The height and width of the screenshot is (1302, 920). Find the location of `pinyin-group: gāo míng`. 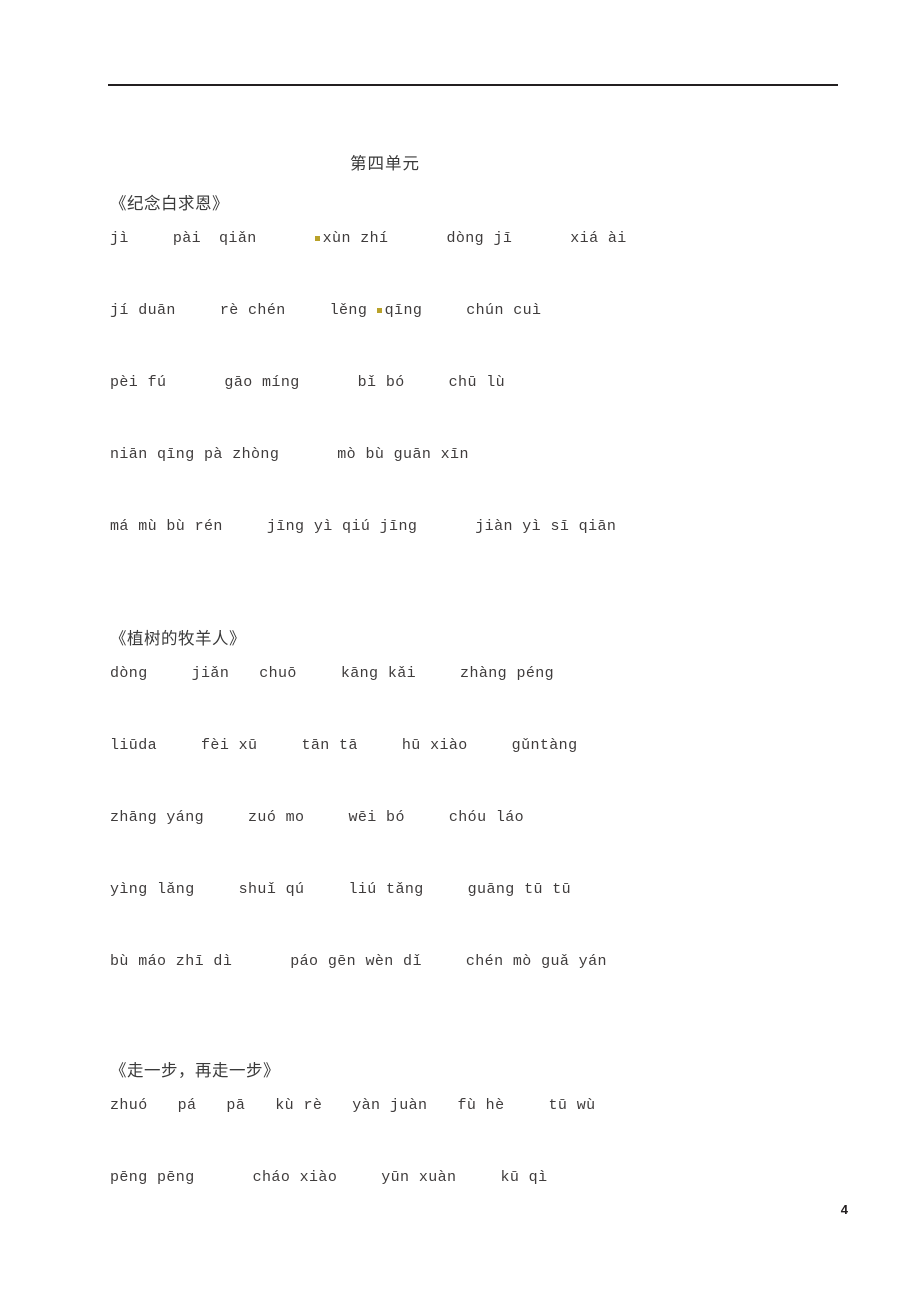

pinyin-group: gāo míng is located at coordinates (262, 382).